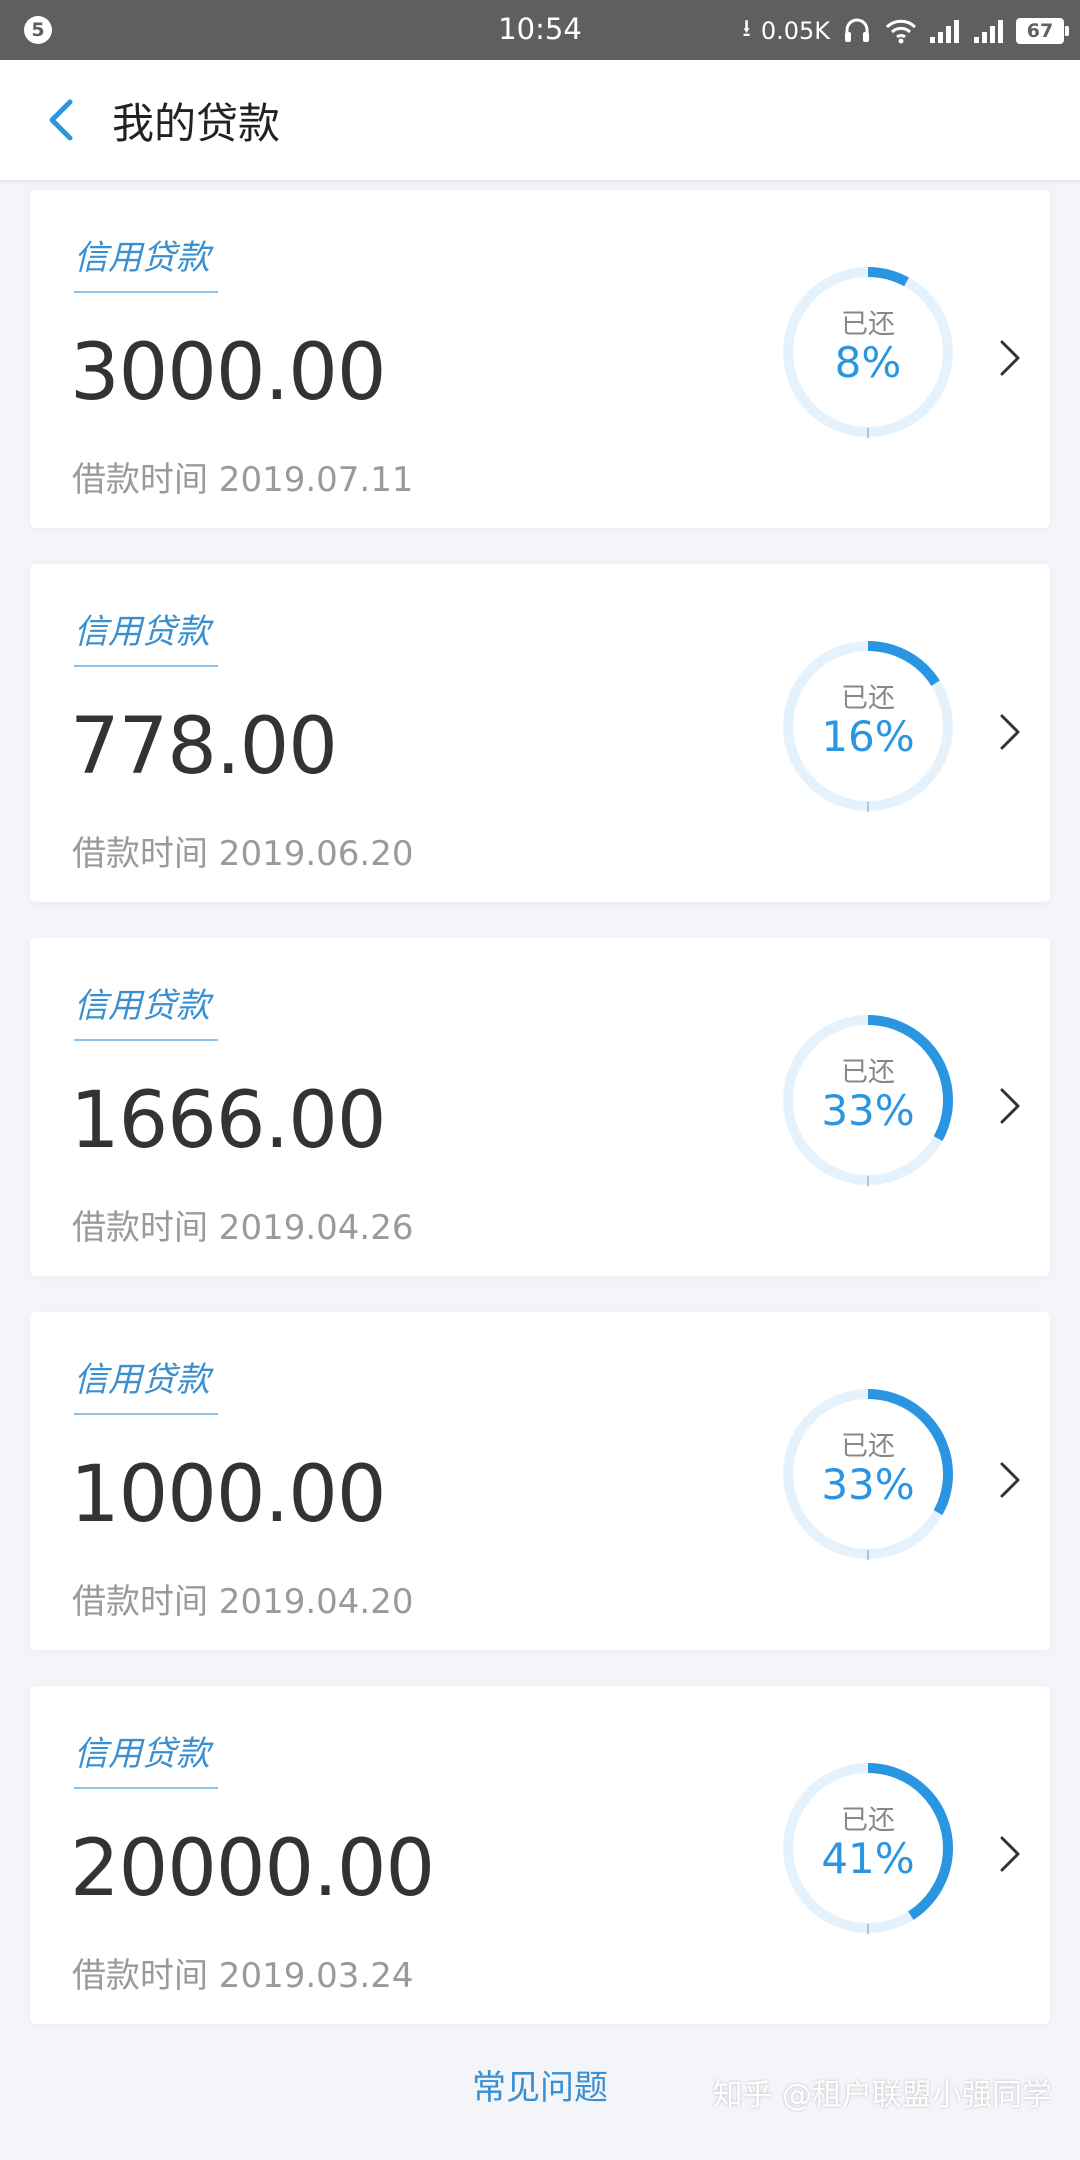 This screenshot has width=1080, height=2160. I want to click on repaid-percent: 8%, so click(868, 362).